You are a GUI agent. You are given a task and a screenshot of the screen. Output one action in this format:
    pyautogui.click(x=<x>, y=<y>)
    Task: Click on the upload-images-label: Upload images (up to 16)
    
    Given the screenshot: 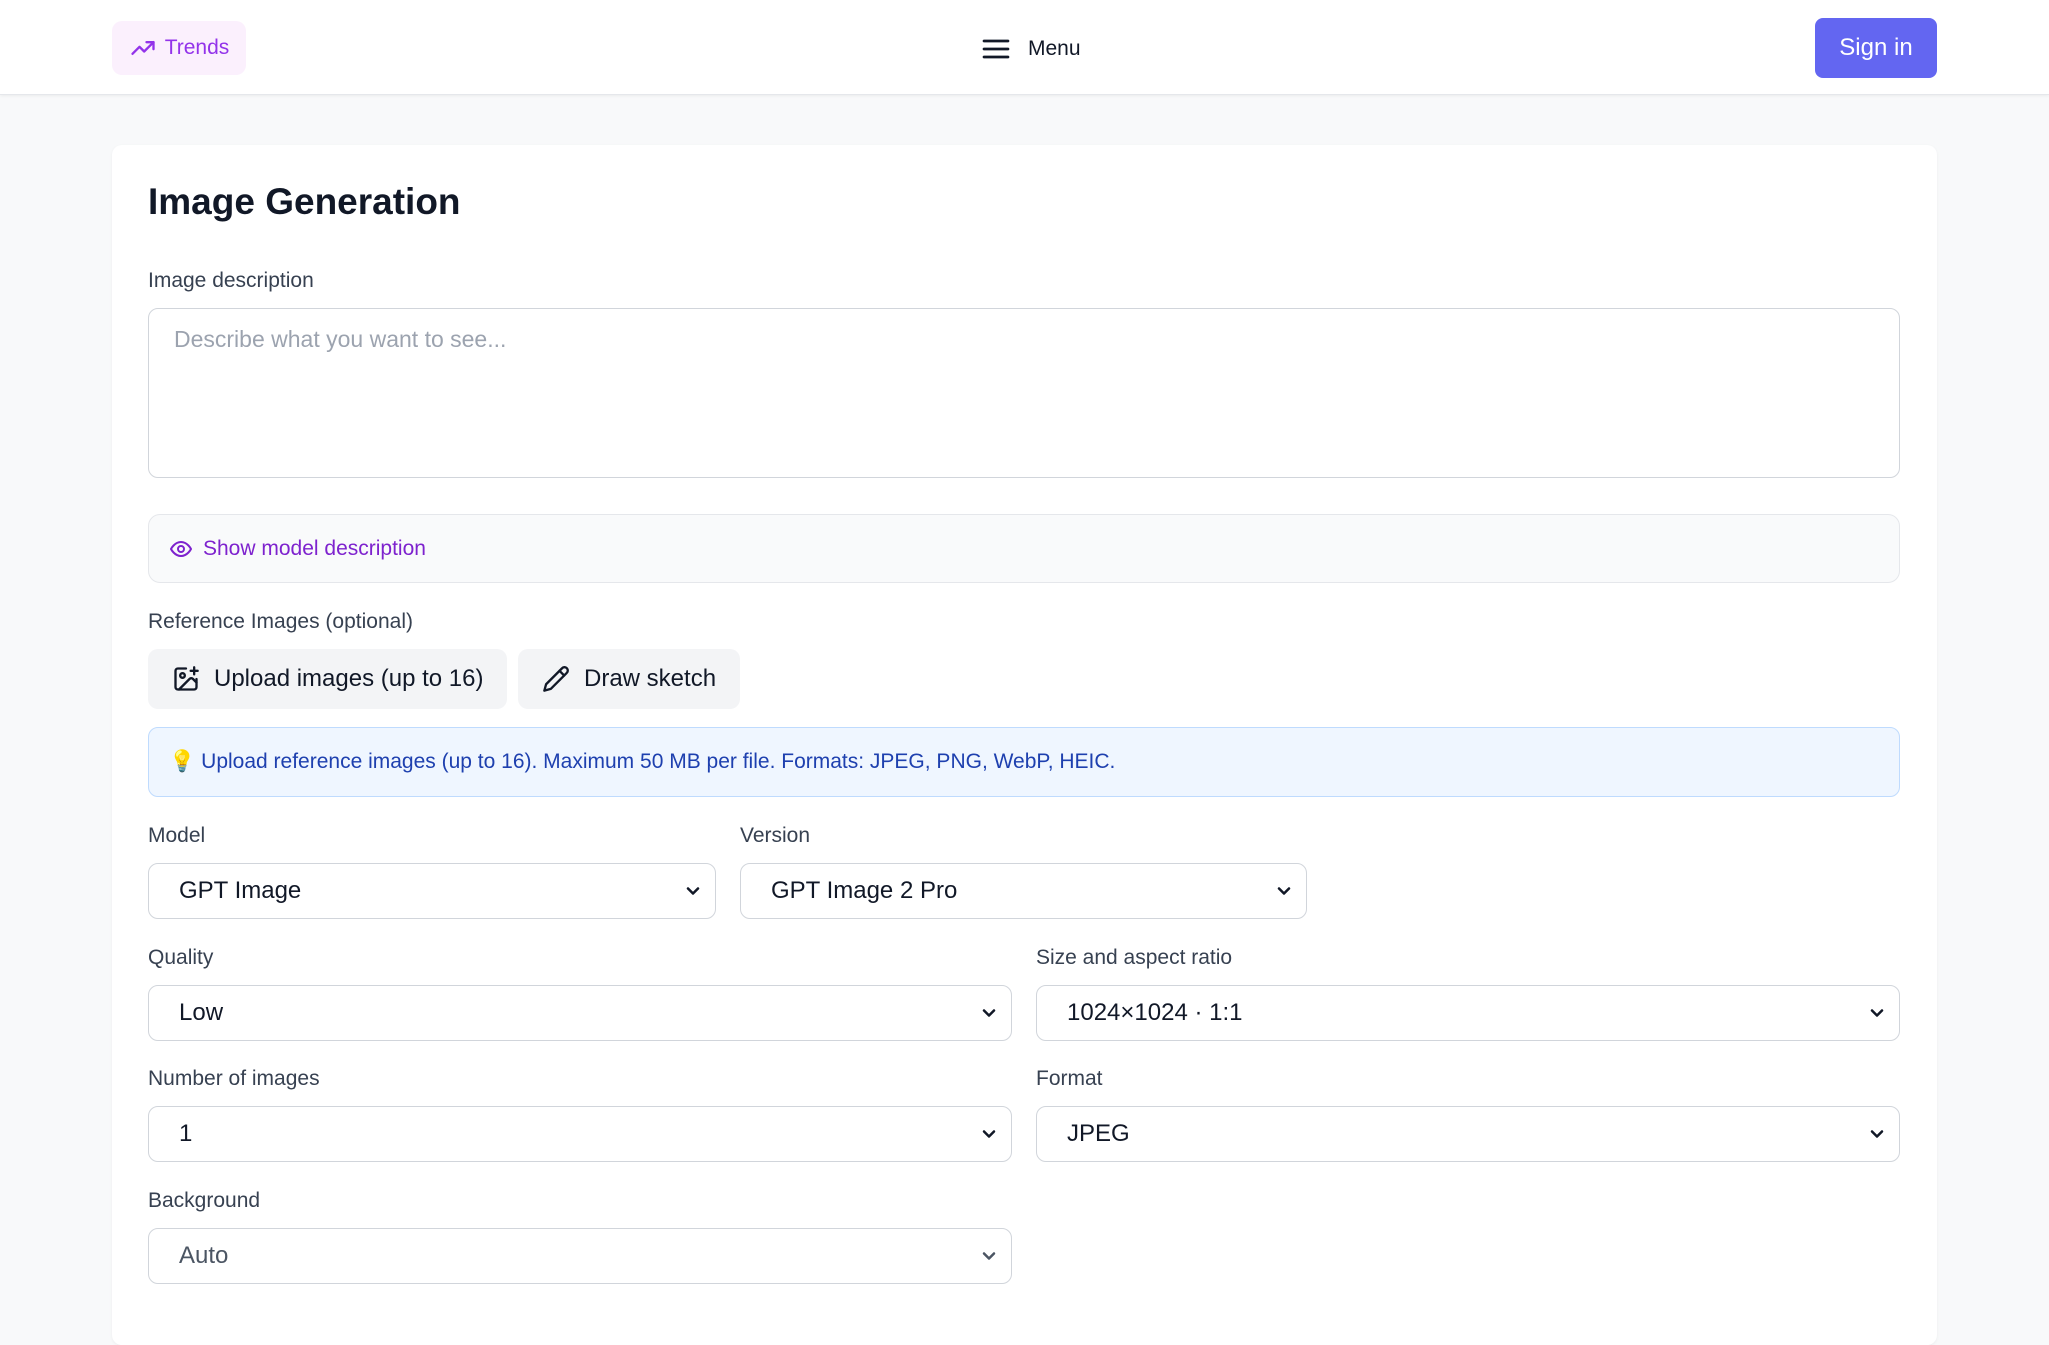 What is the action you would take?
    pyautogui.click(x=349, y=678)
    